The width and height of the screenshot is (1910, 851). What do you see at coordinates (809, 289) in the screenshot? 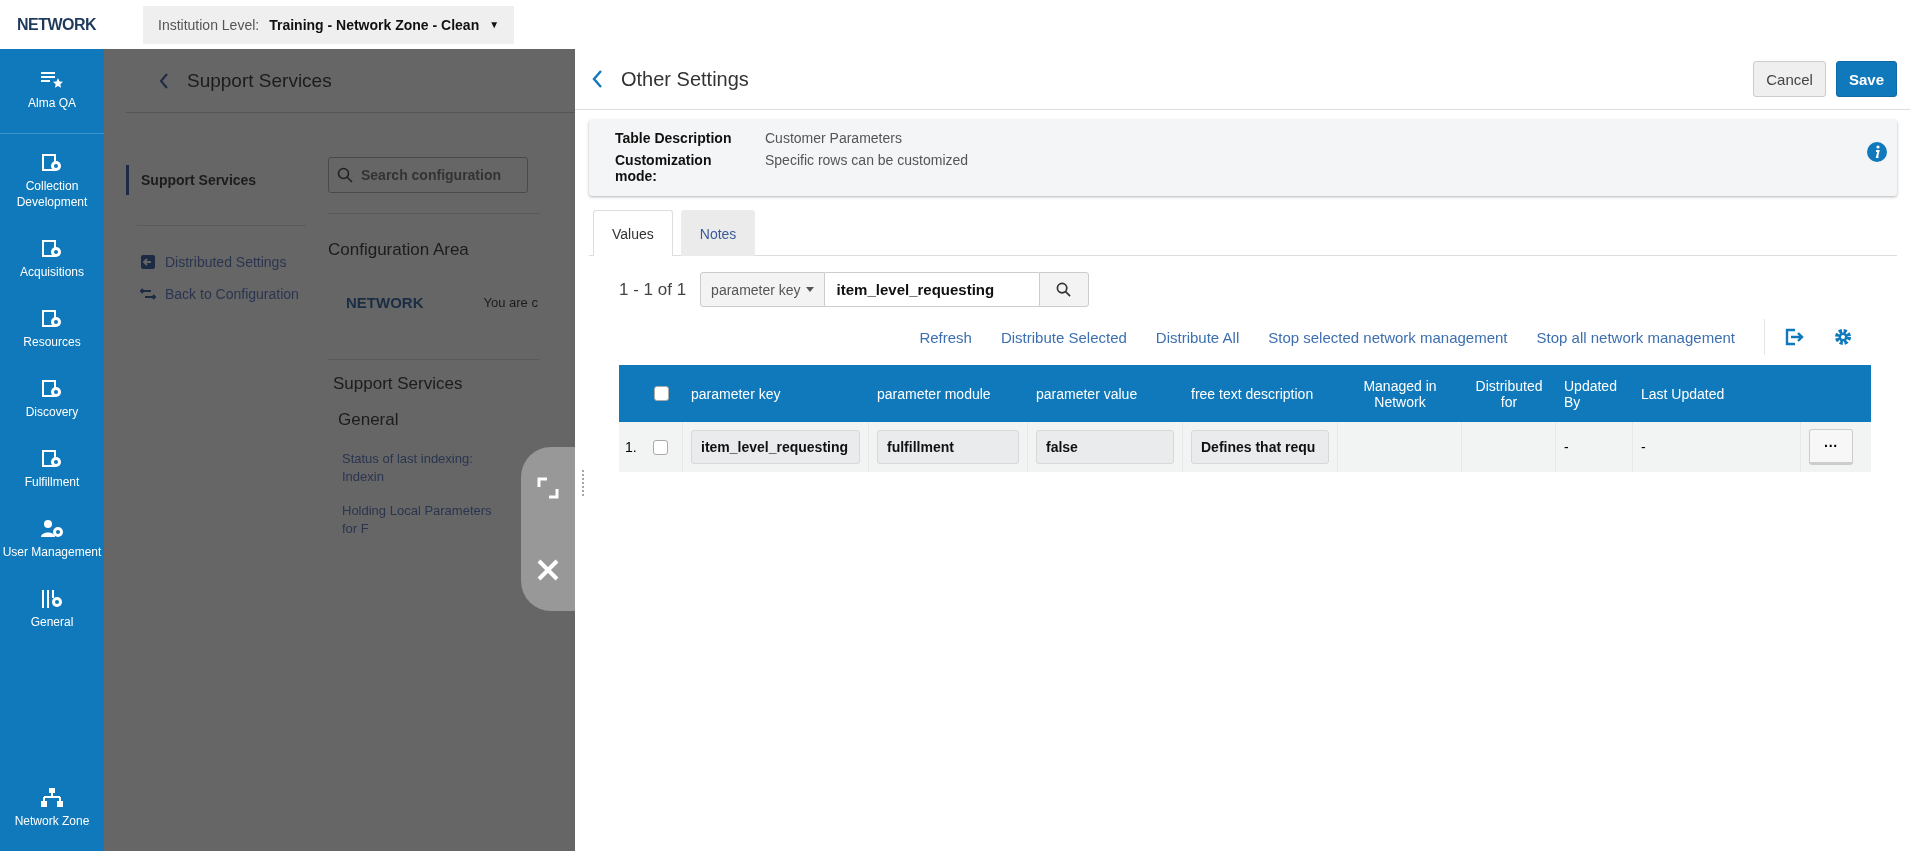
I see `caret-icon` at bounding box center [809, 289].